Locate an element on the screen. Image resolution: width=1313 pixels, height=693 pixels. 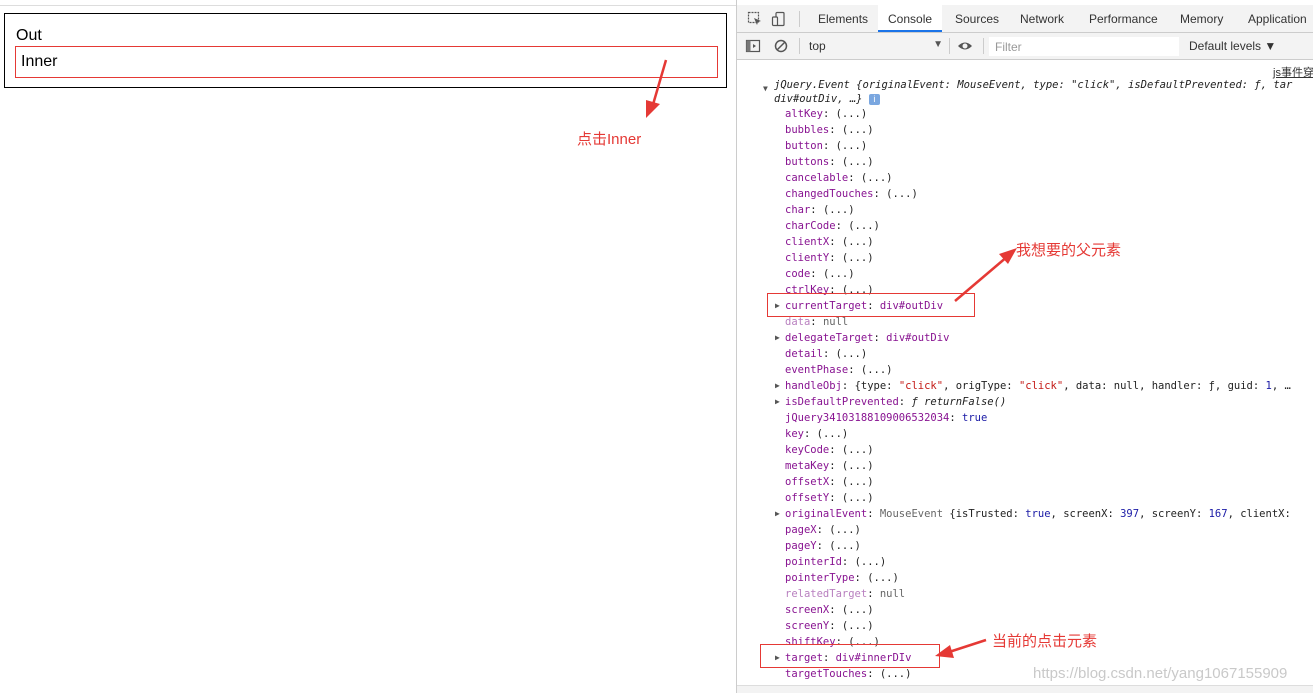
event-object-summary-cont: div#outDiv, …} i is located at coordinates (827, 99).